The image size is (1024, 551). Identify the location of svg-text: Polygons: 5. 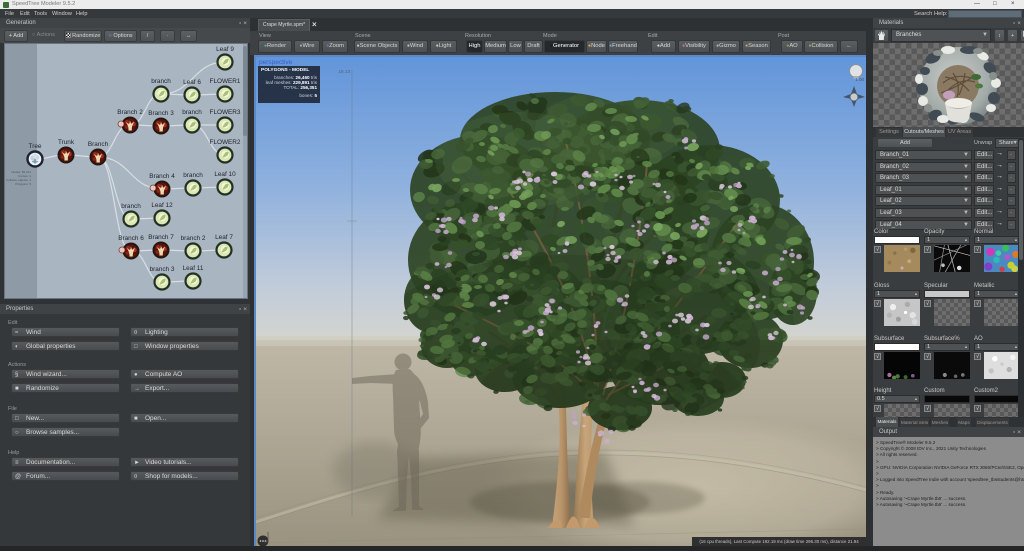
(23, 184).